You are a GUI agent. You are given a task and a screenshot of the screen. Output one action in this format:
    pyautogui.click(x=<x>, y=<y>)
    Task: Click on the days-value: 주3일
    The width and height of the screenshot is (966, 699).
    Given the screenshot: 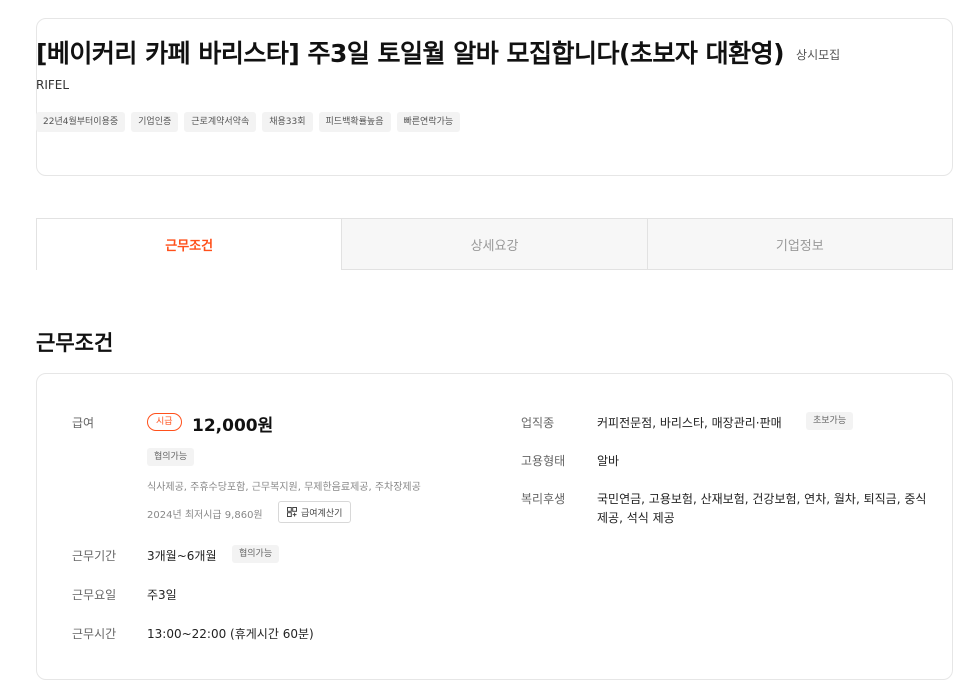 What is the action you would take?
    pyautogui.click(x=162, y=595)
    